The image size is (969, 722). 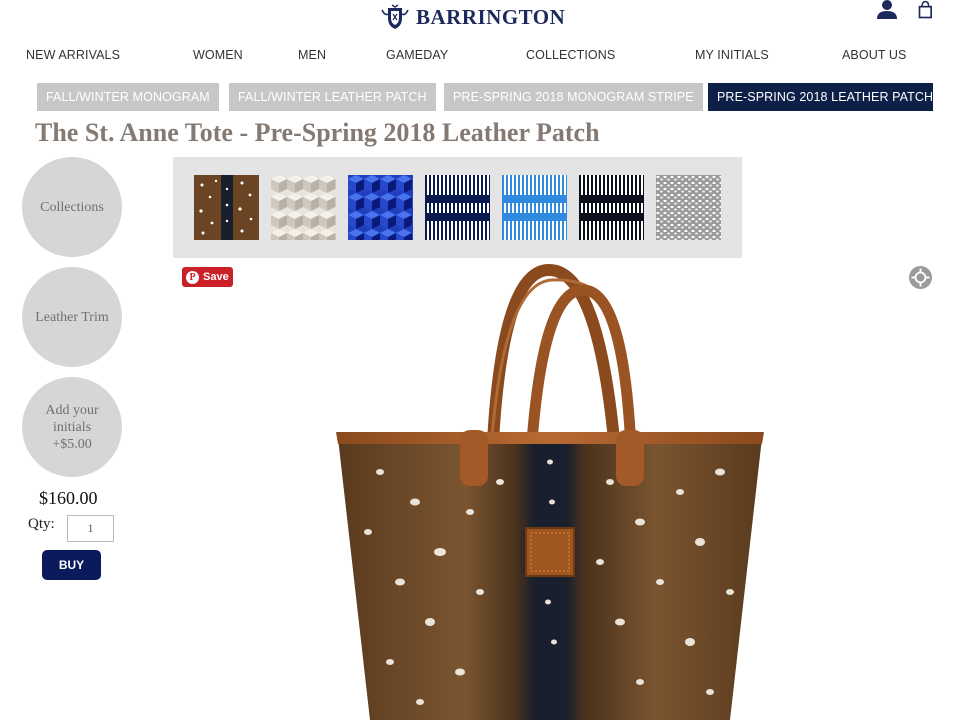 I want to click on add-initials-option-button: Add your initials +$5.00, so click(x=72, y=427).